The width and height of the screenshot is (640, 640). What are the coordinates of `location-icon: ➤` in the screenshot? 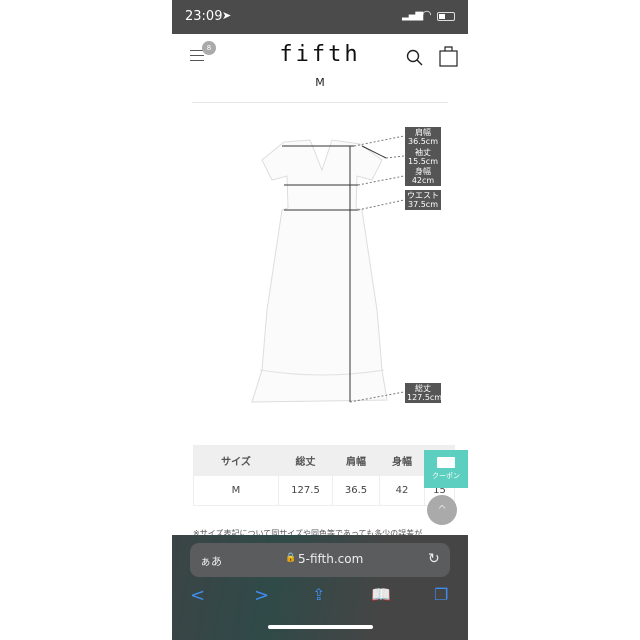 It's located at (227, 15).